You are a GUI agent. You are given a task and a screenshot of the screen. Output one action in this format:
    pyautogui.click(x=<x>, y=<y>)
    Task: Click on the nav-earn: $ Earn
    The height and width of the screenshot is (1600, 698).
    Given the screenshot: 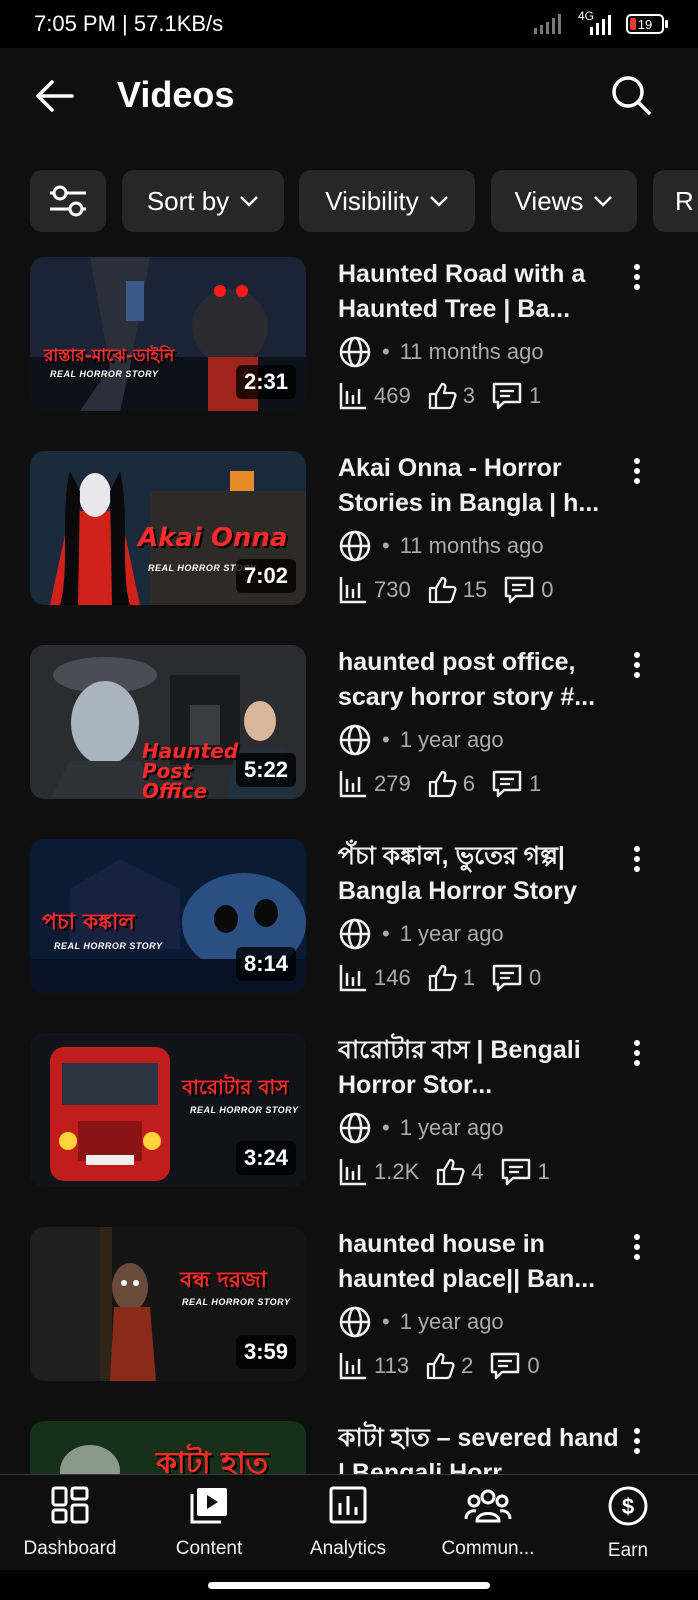 What is the action you would take?
    pyautogui.click(x=628, y=1523)
    